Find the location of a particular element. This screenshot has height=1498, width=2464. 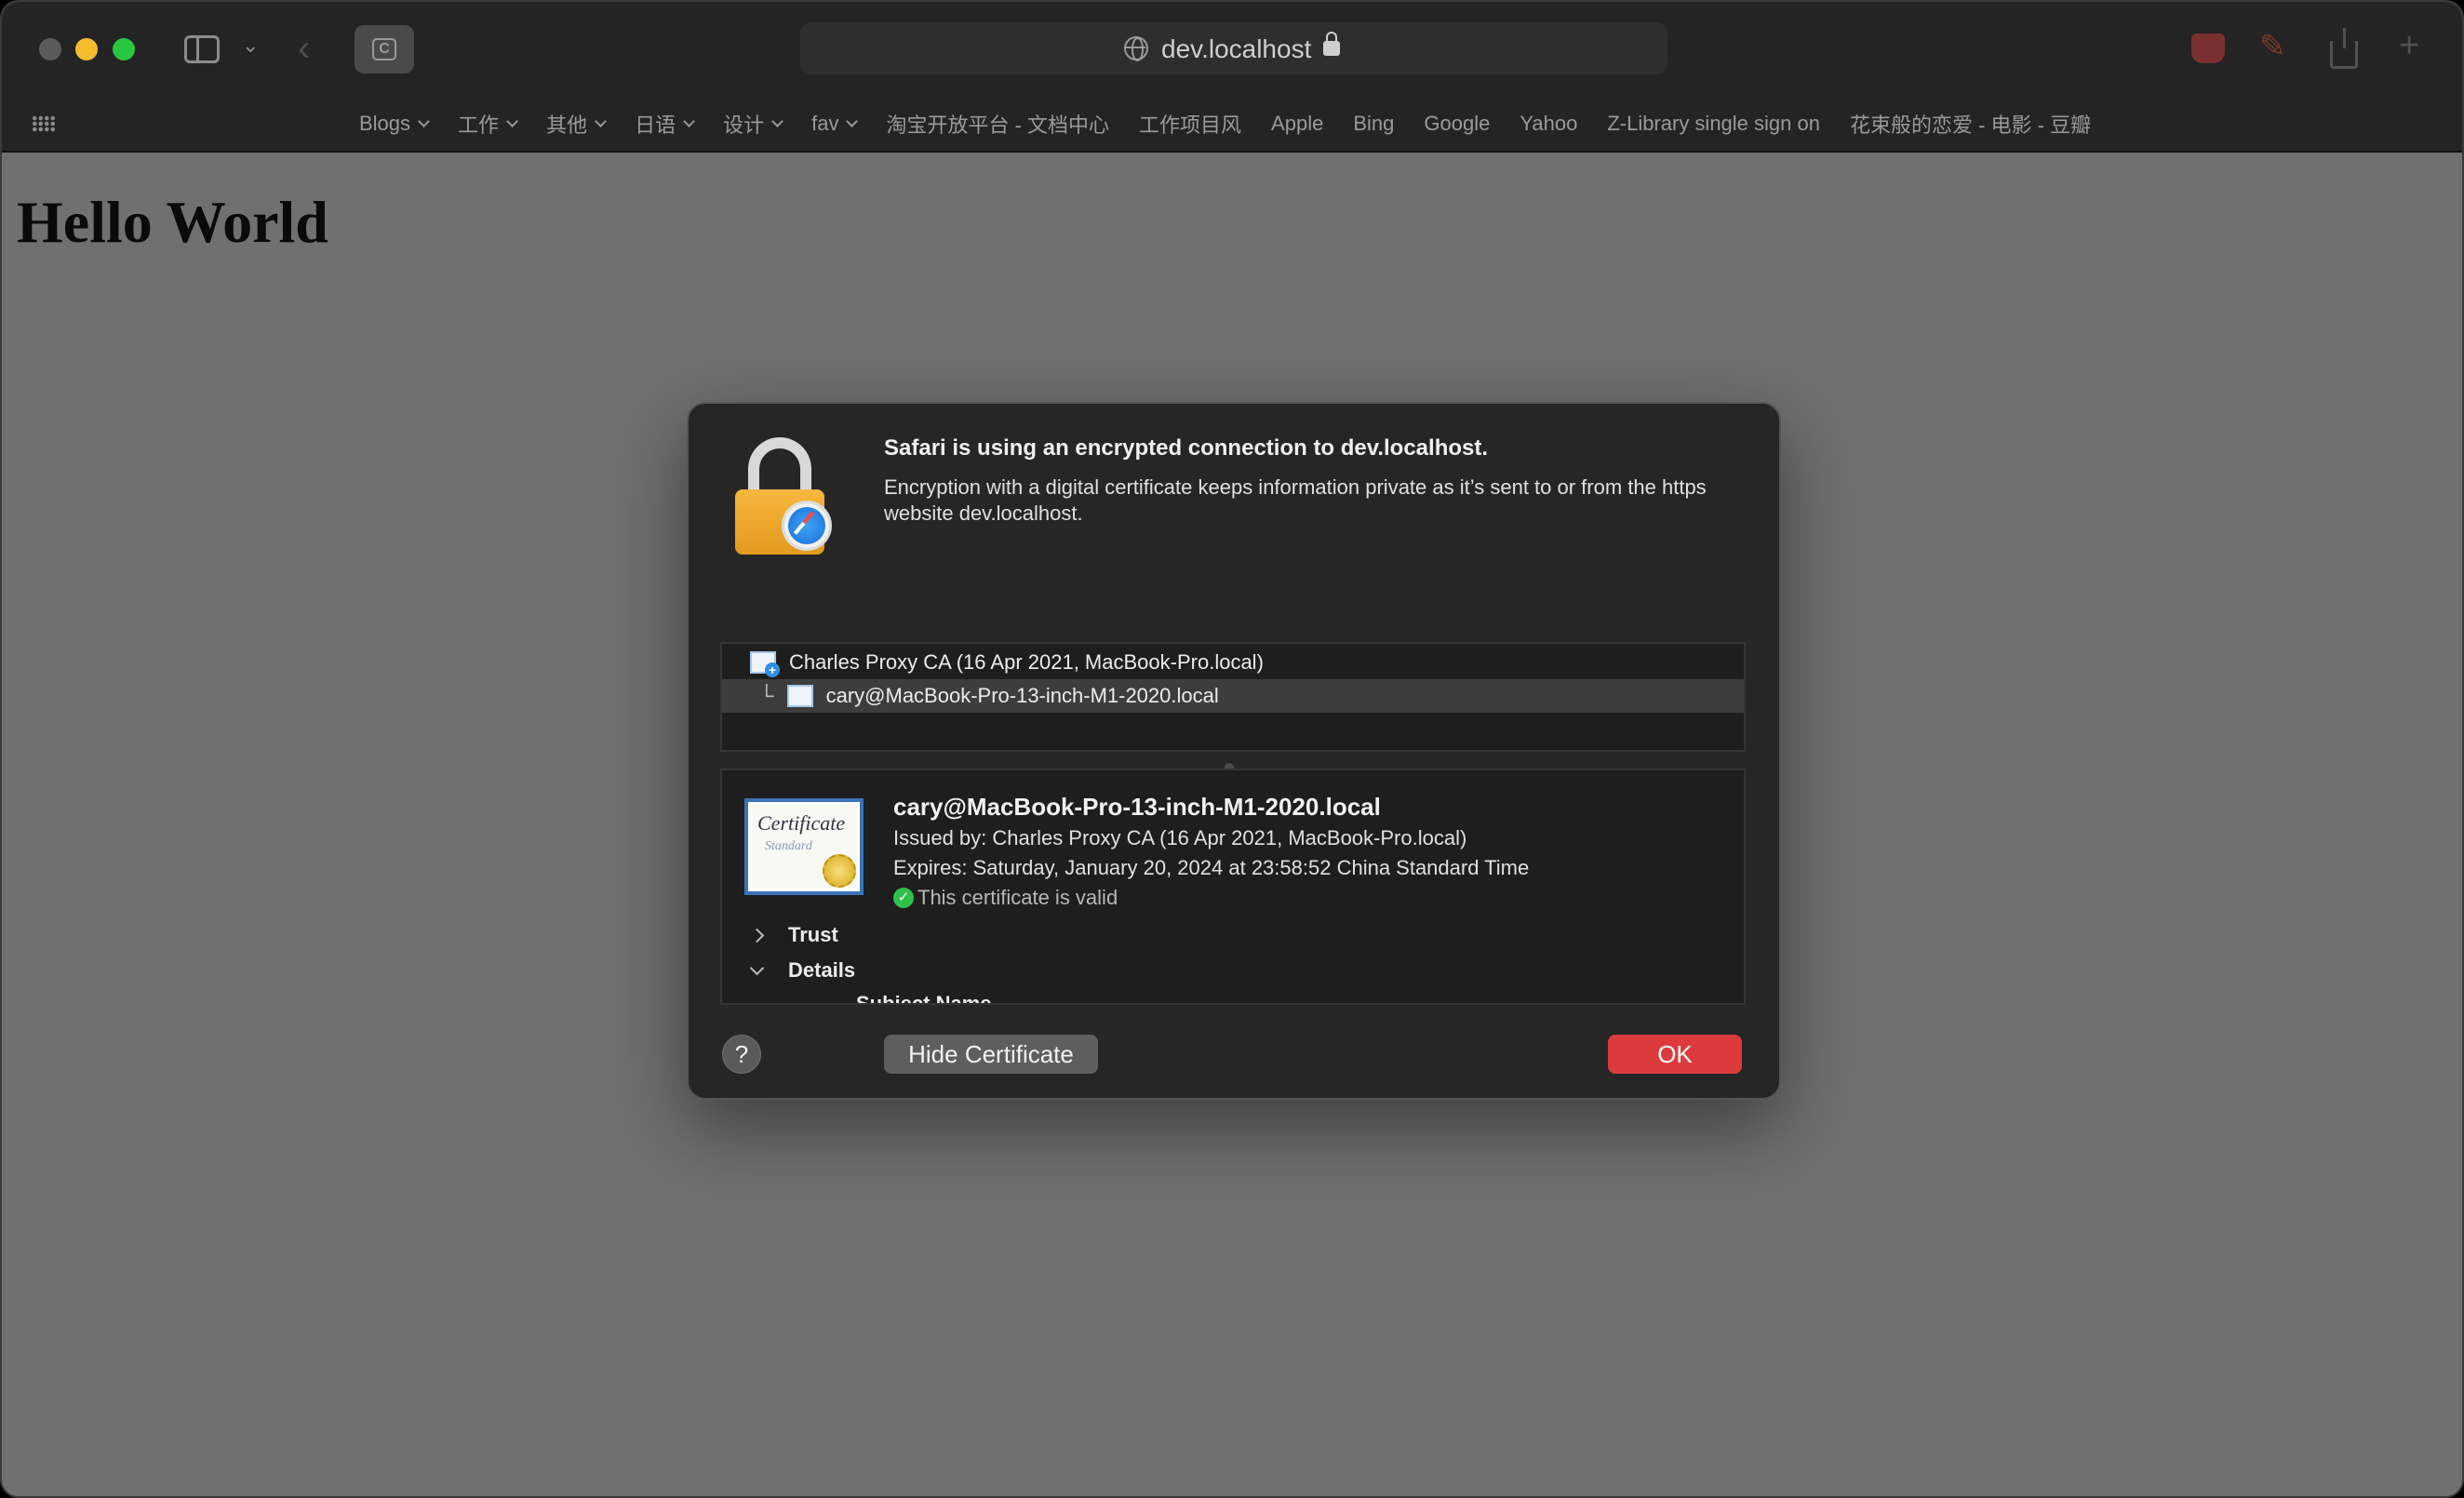

safari-compass-icon is located at coordinates (807, 526).